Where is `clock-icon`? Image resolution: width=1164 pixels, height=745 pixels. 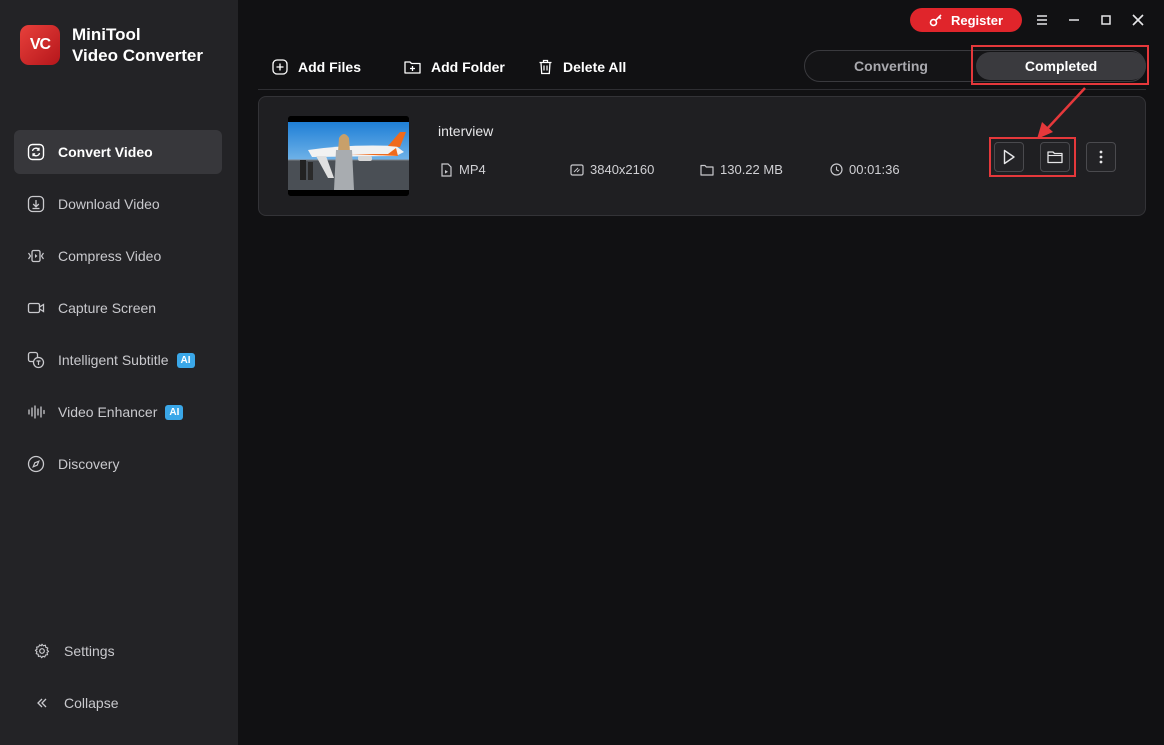 clock-icon is located at coordinates (836, 169).